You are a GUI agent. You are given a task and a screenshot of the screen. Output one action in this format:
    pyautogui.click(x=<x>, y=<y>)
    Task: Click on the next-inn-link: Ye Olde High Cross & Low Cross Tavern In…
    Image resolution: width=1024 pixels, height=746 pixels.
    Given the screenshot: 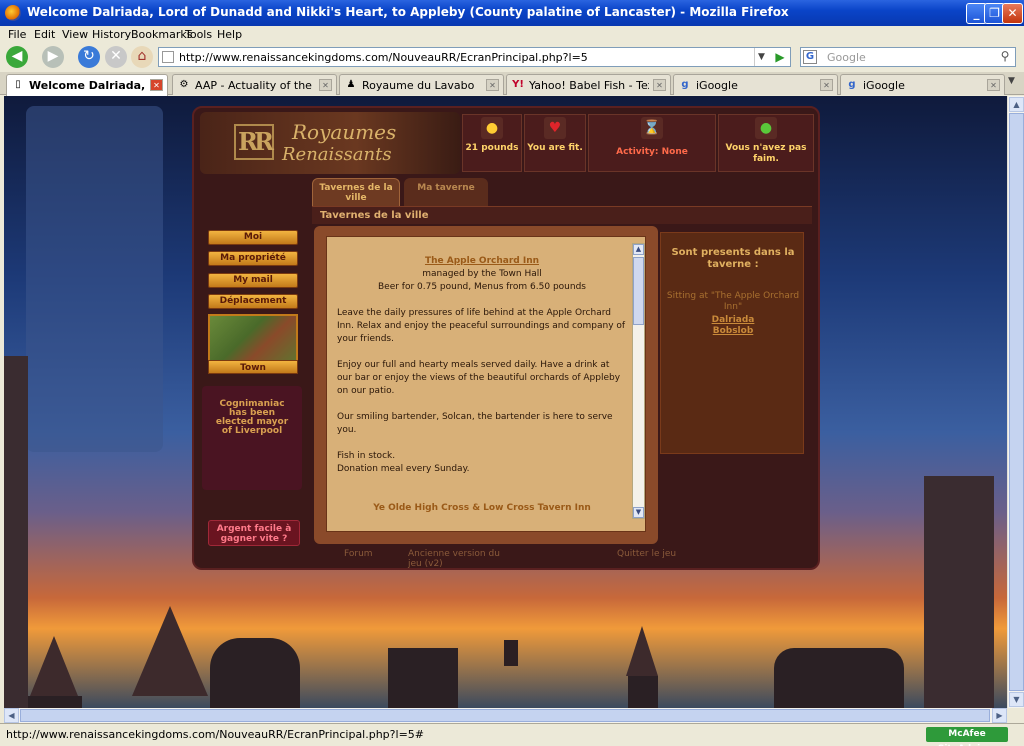 What is the action you would take?
    pyautogui.click(x=482, y=508)
    